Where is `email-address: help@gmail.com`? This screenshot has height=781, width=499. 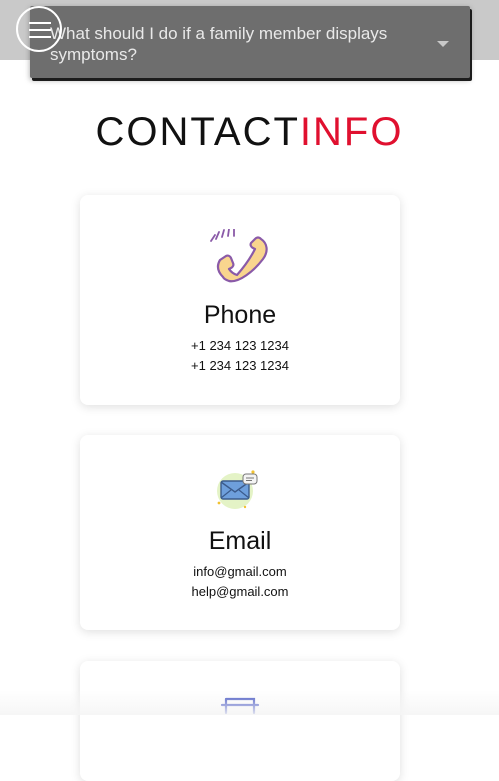
email-address: help@gmail.com is located at coordinates (240, 591).